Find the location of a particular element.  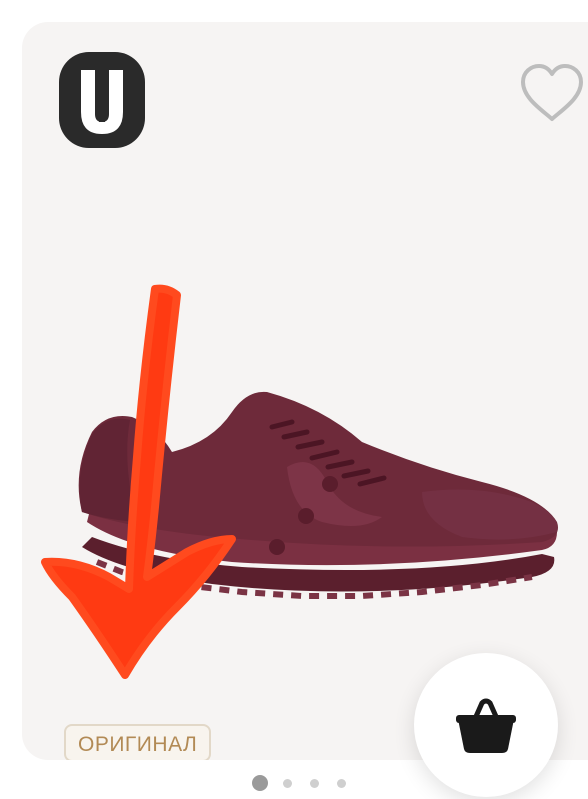

favorite-button is located at coordinates (552, 93).